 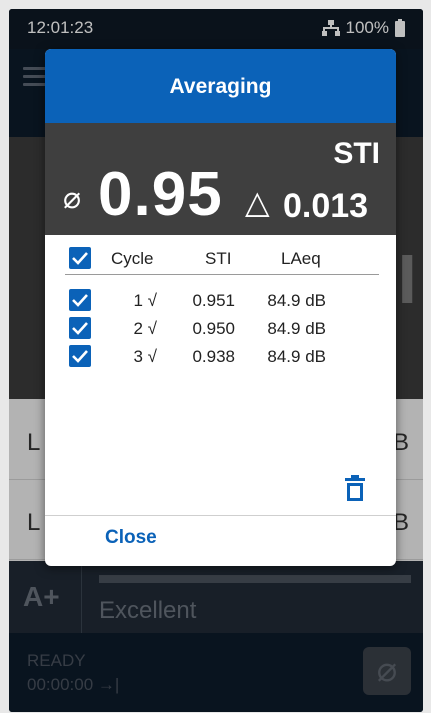 I want to click on column-sti: STI, so click(x=218, y=258).